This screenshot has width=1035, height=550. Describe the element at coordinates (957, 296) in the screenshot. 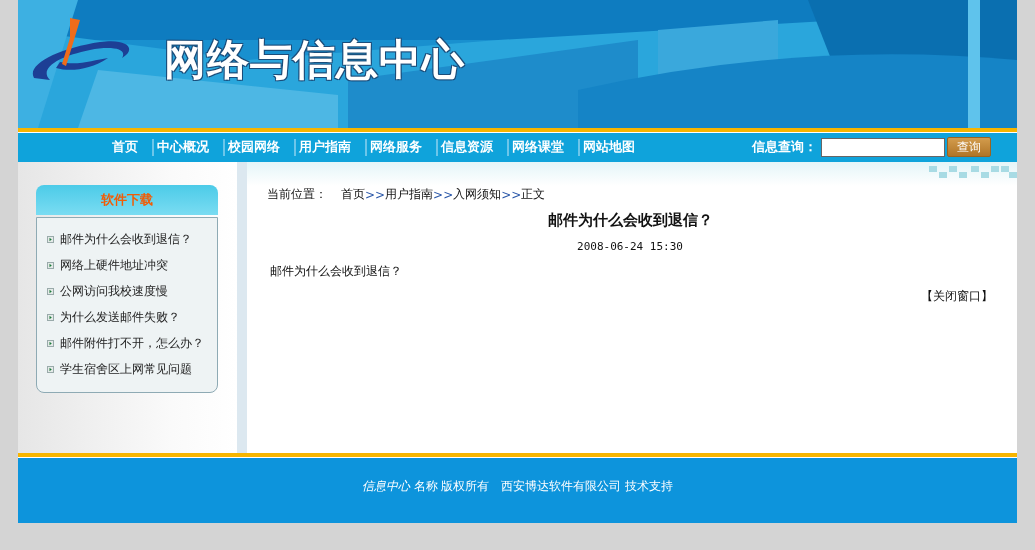

I see `close-window-link: 【关闭窗口】` at that location.